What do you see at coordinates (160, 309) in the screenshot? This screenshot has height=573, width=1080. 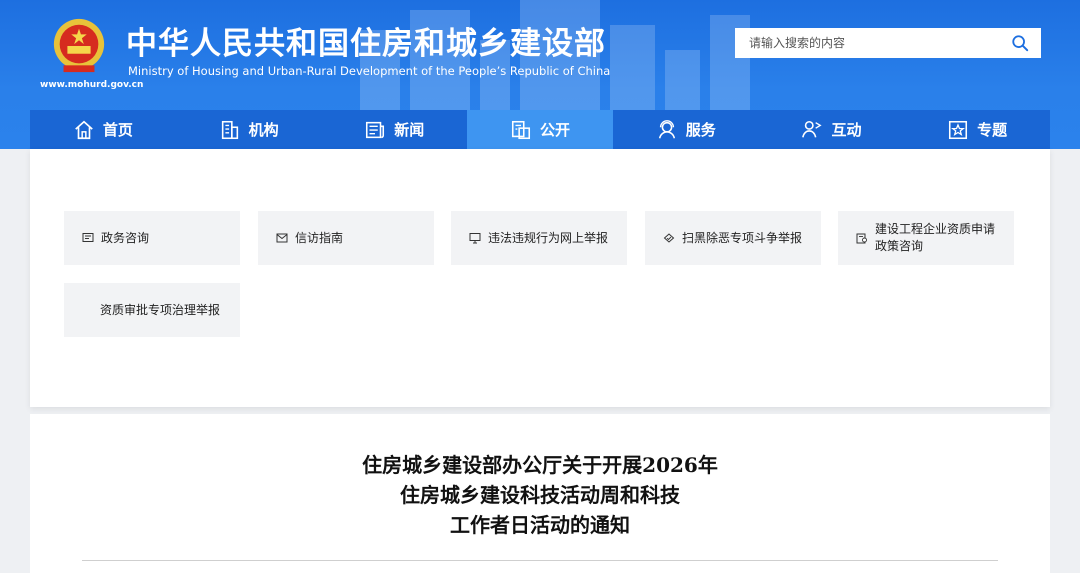 I see `quick-link-label: 资质审批专项治理举报` at bounding box center [160, 309].